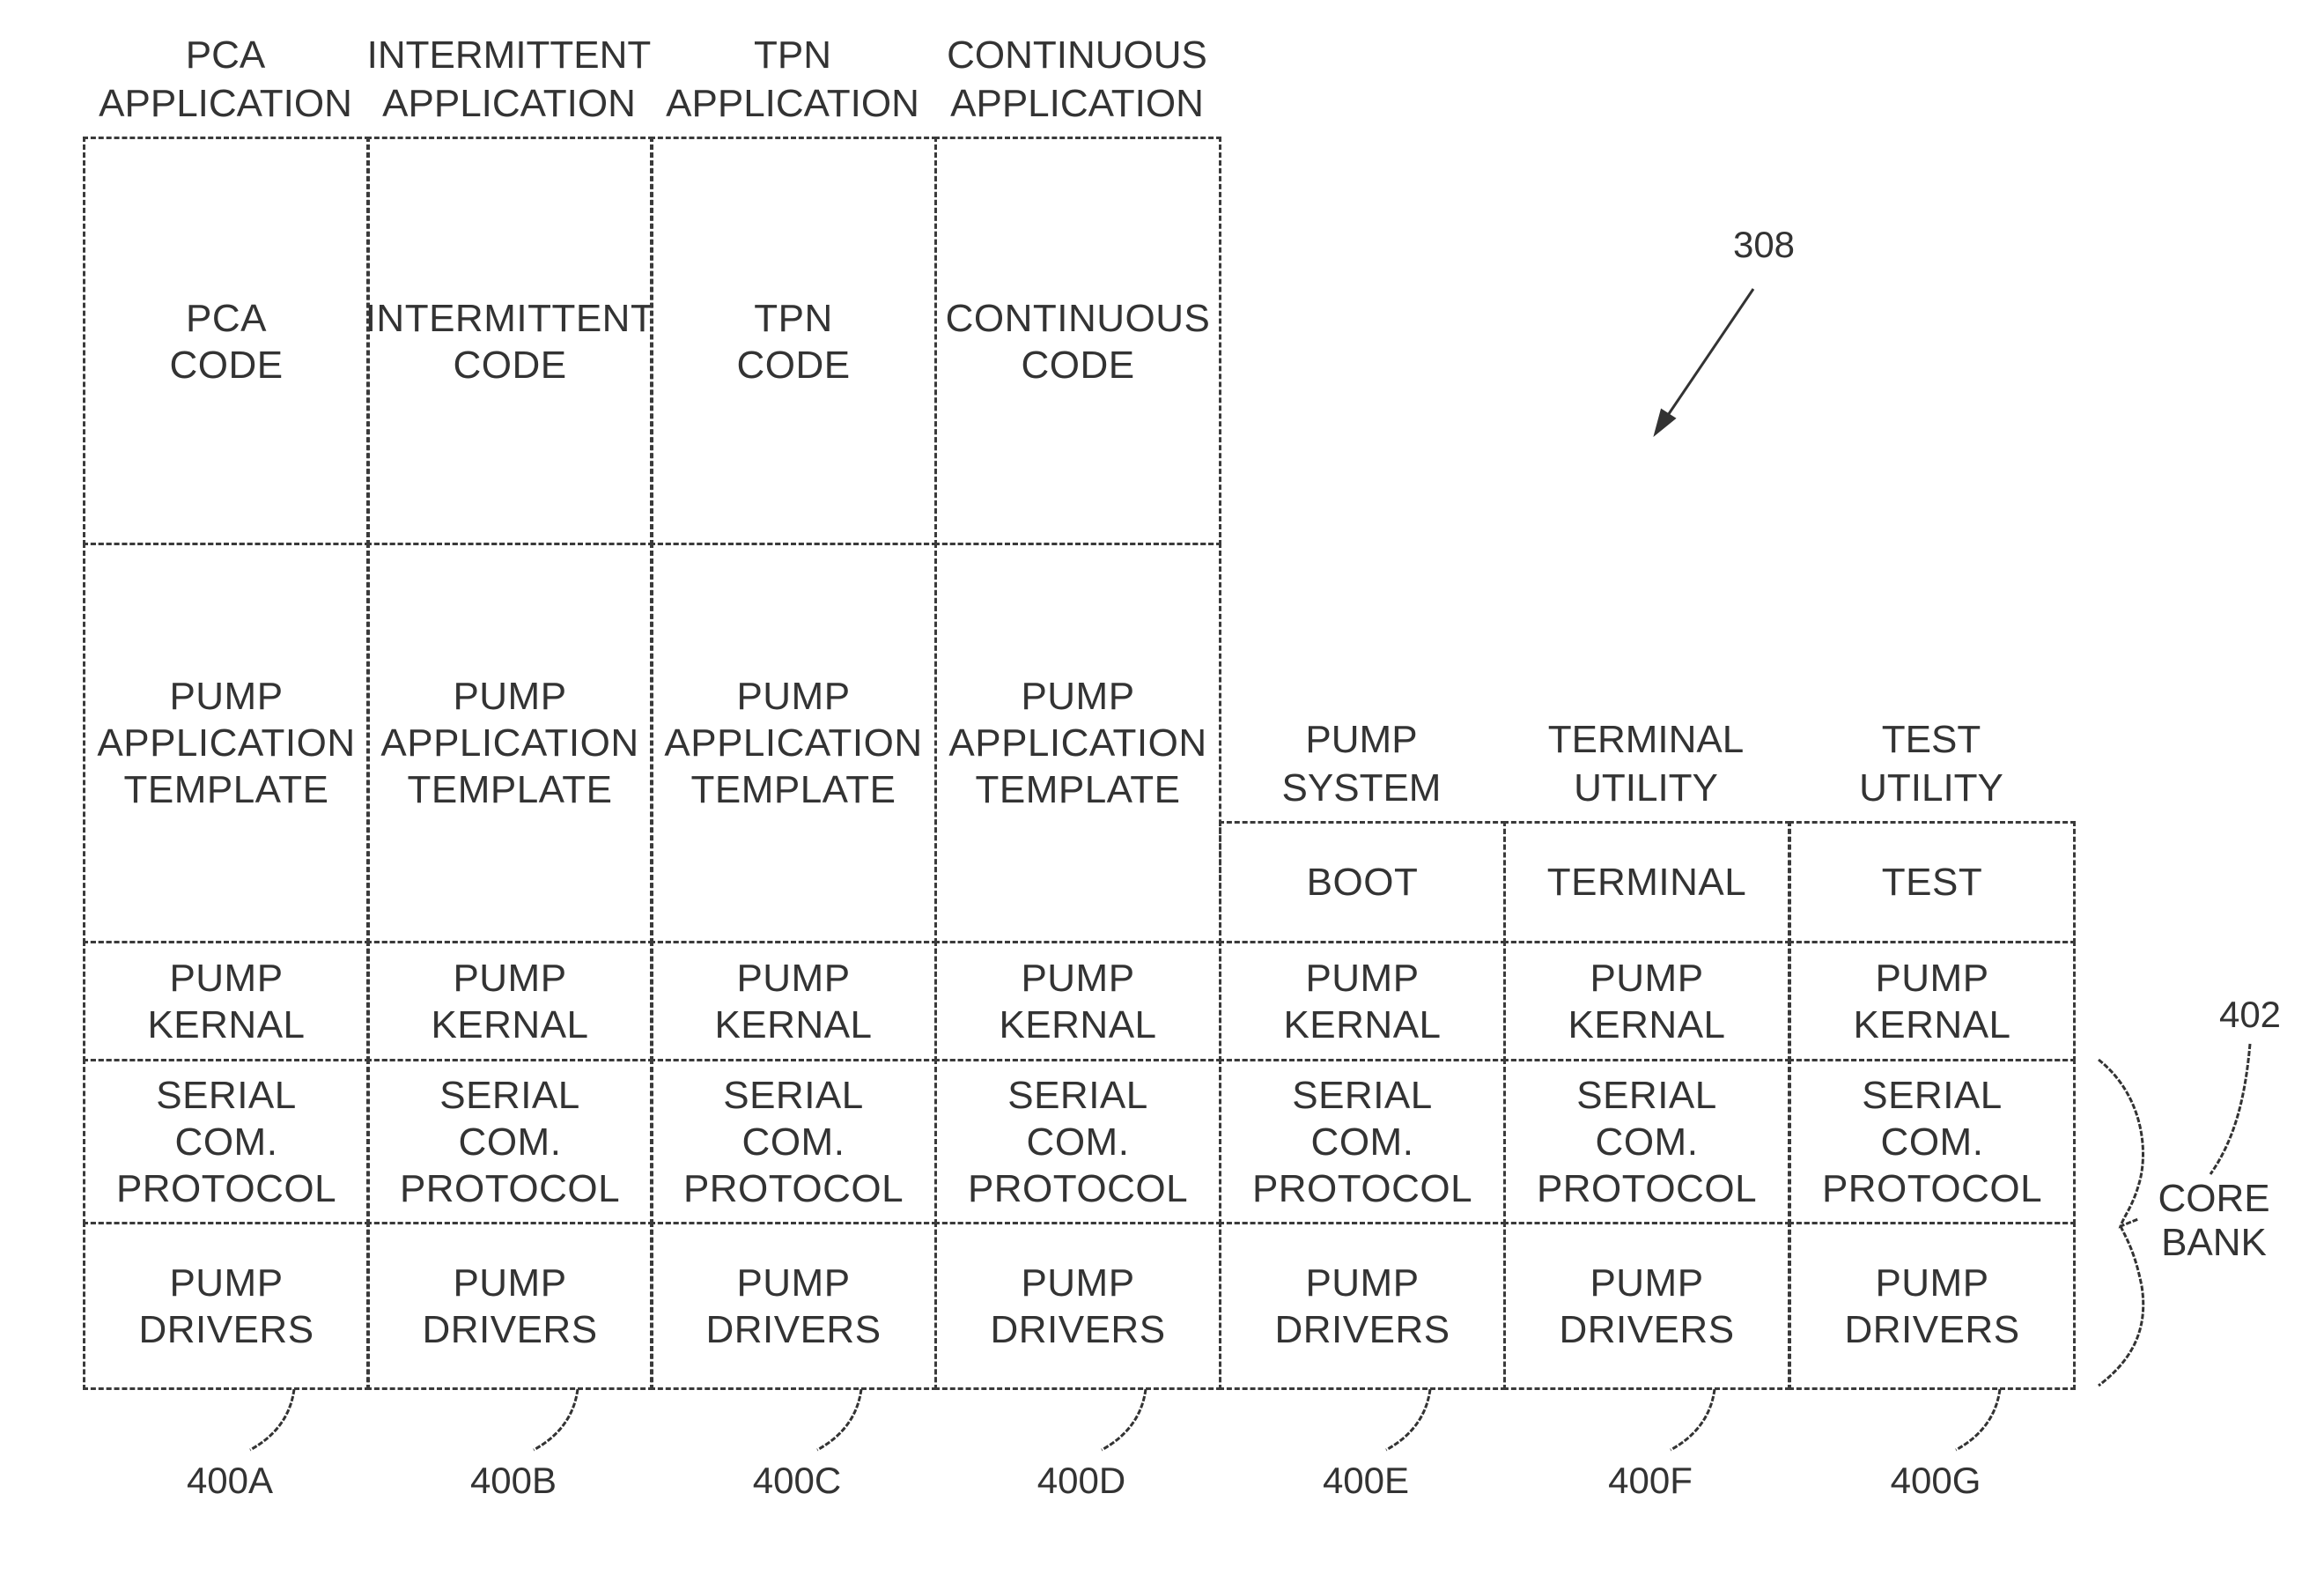  Describe the element at coordinates (1077, 55) in the screenshot. I see `column-header-line: CONTINUOUS` at that location.